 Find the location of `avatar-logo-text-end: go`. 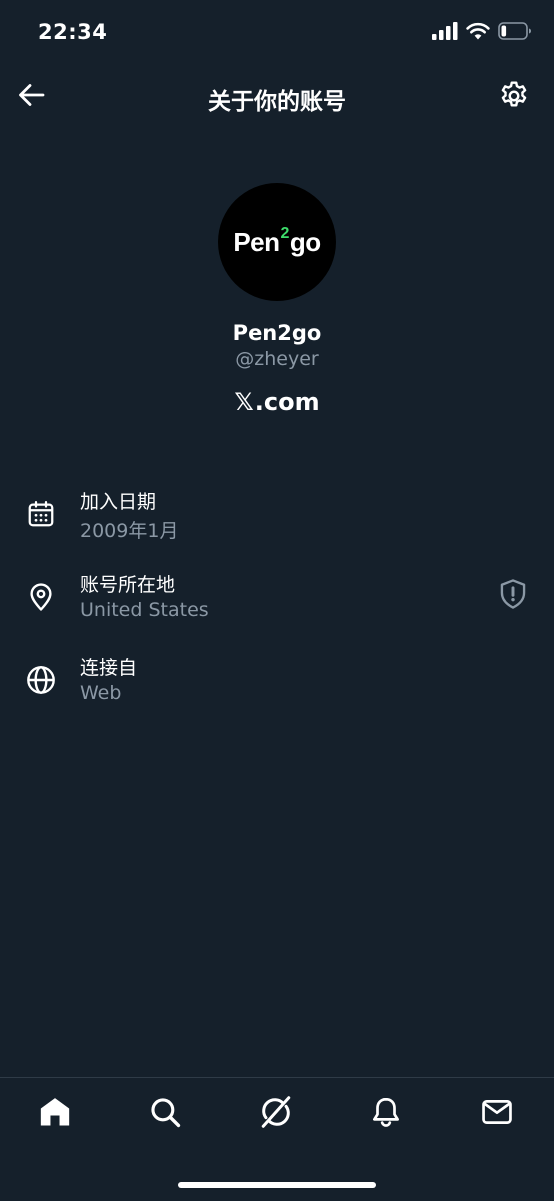

avatar-logo-text-end: go is located at coordinates (305, 241).